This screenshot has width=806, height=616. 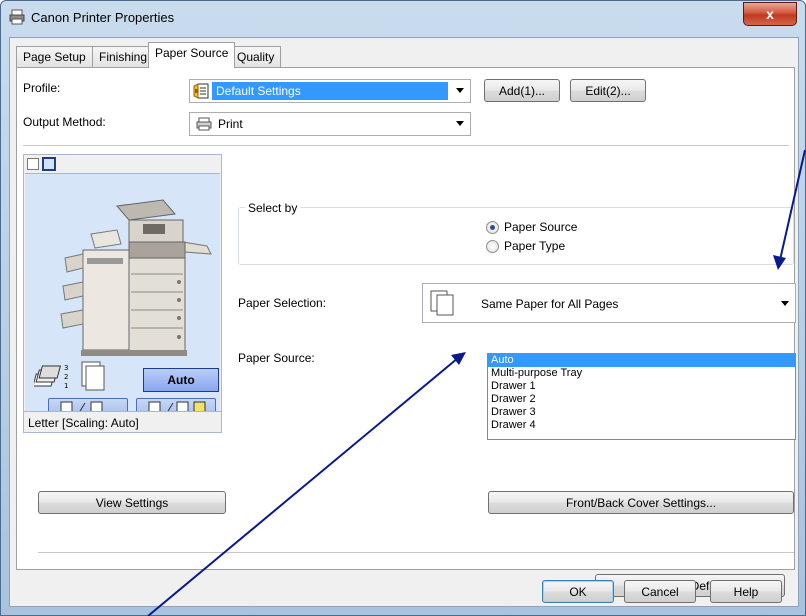 What do you see at coordinates (550, 304) in the screenshot?
I see `paper-selection-value: Same Paper for All Pages` at bounding box center [550, 304].